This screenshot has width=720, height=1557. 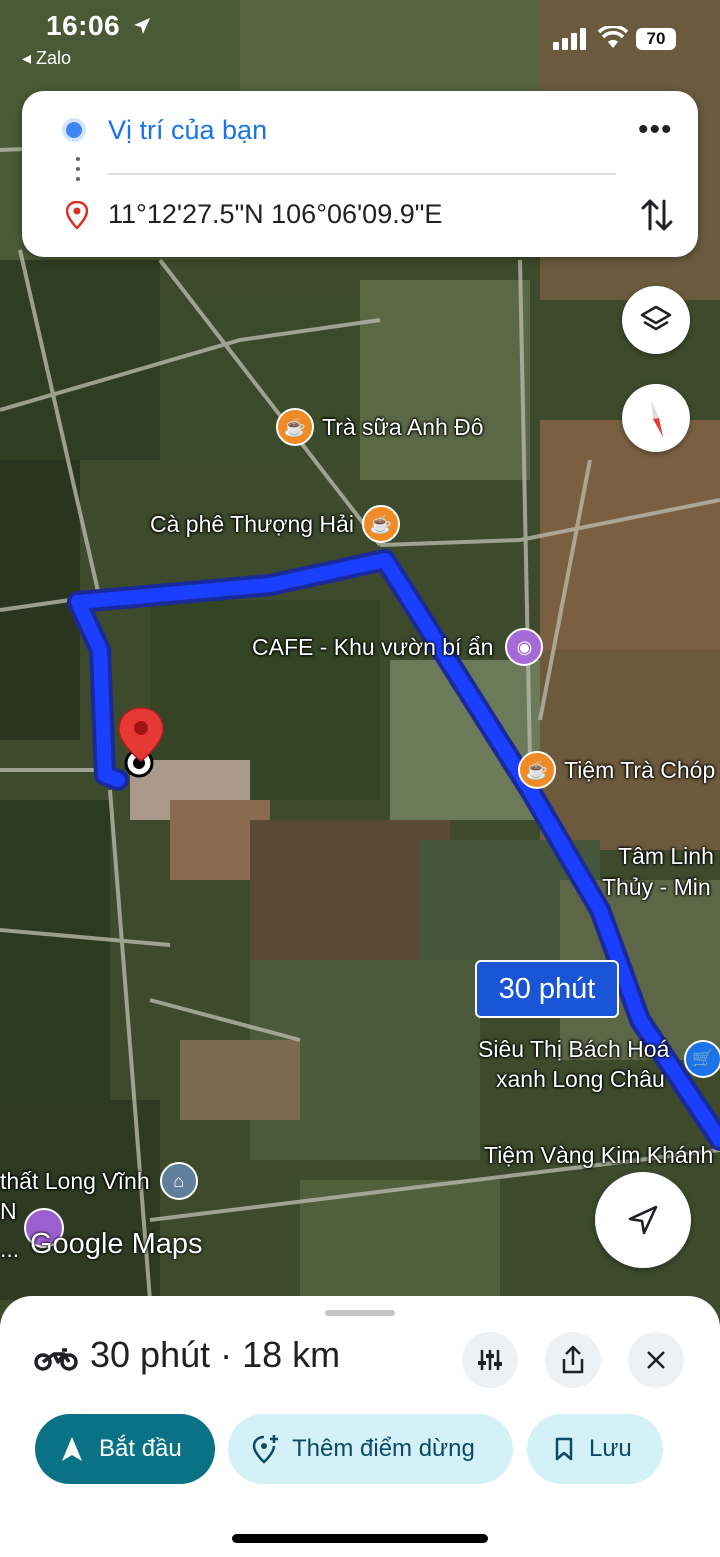 What do you see at coordinates (613, 37) in the screenshot?
I see `wifi-icon` at bounding box center [613, 37].